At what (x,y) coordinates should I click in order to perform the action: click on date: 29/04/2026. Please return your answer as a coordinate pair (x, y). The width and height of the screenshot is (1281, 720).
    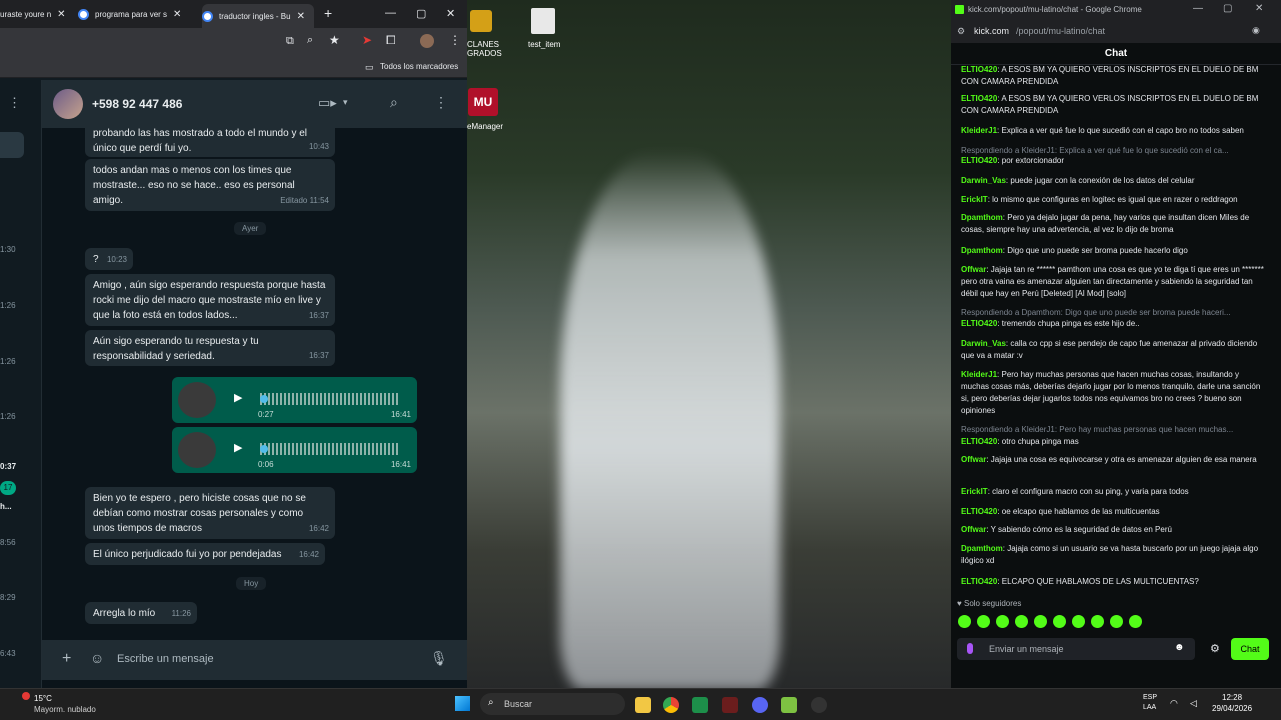
    Looking at the image, I should click on (1232, 708).